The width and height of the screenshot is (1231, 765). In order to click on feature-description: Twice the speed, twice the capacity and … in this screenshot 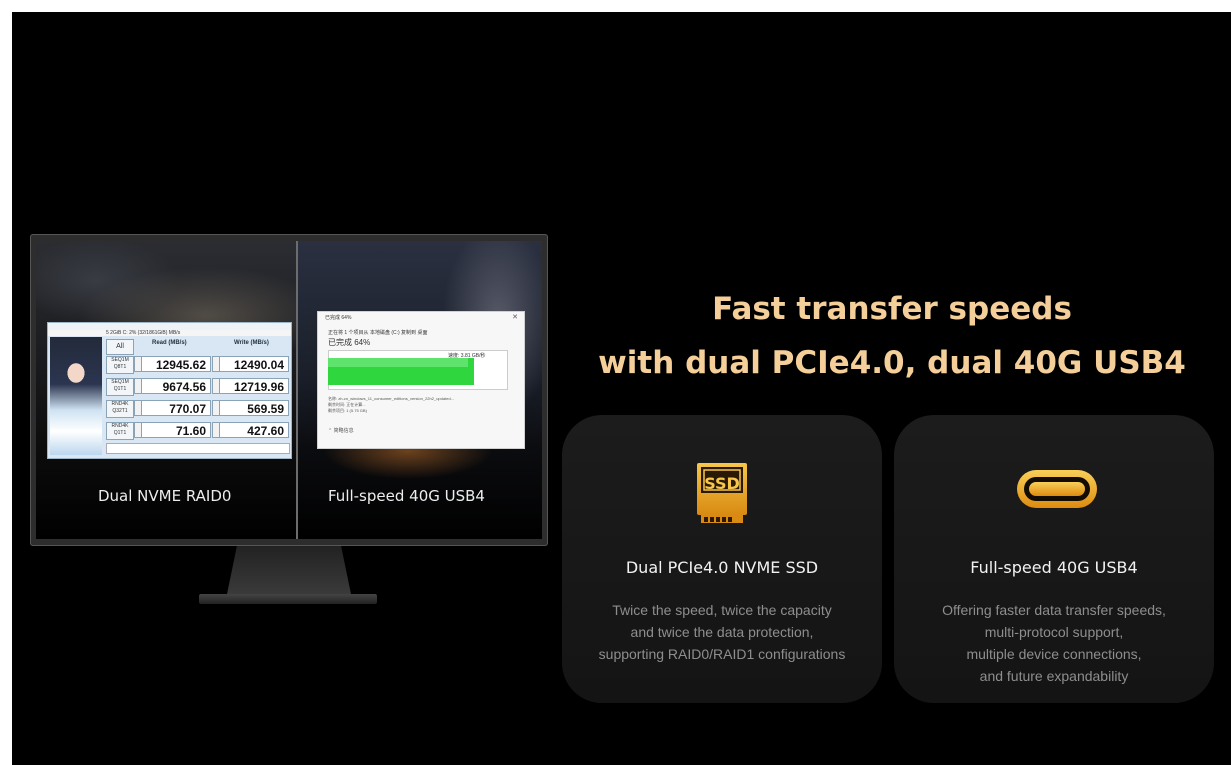, I will do `click(722, 632)`.